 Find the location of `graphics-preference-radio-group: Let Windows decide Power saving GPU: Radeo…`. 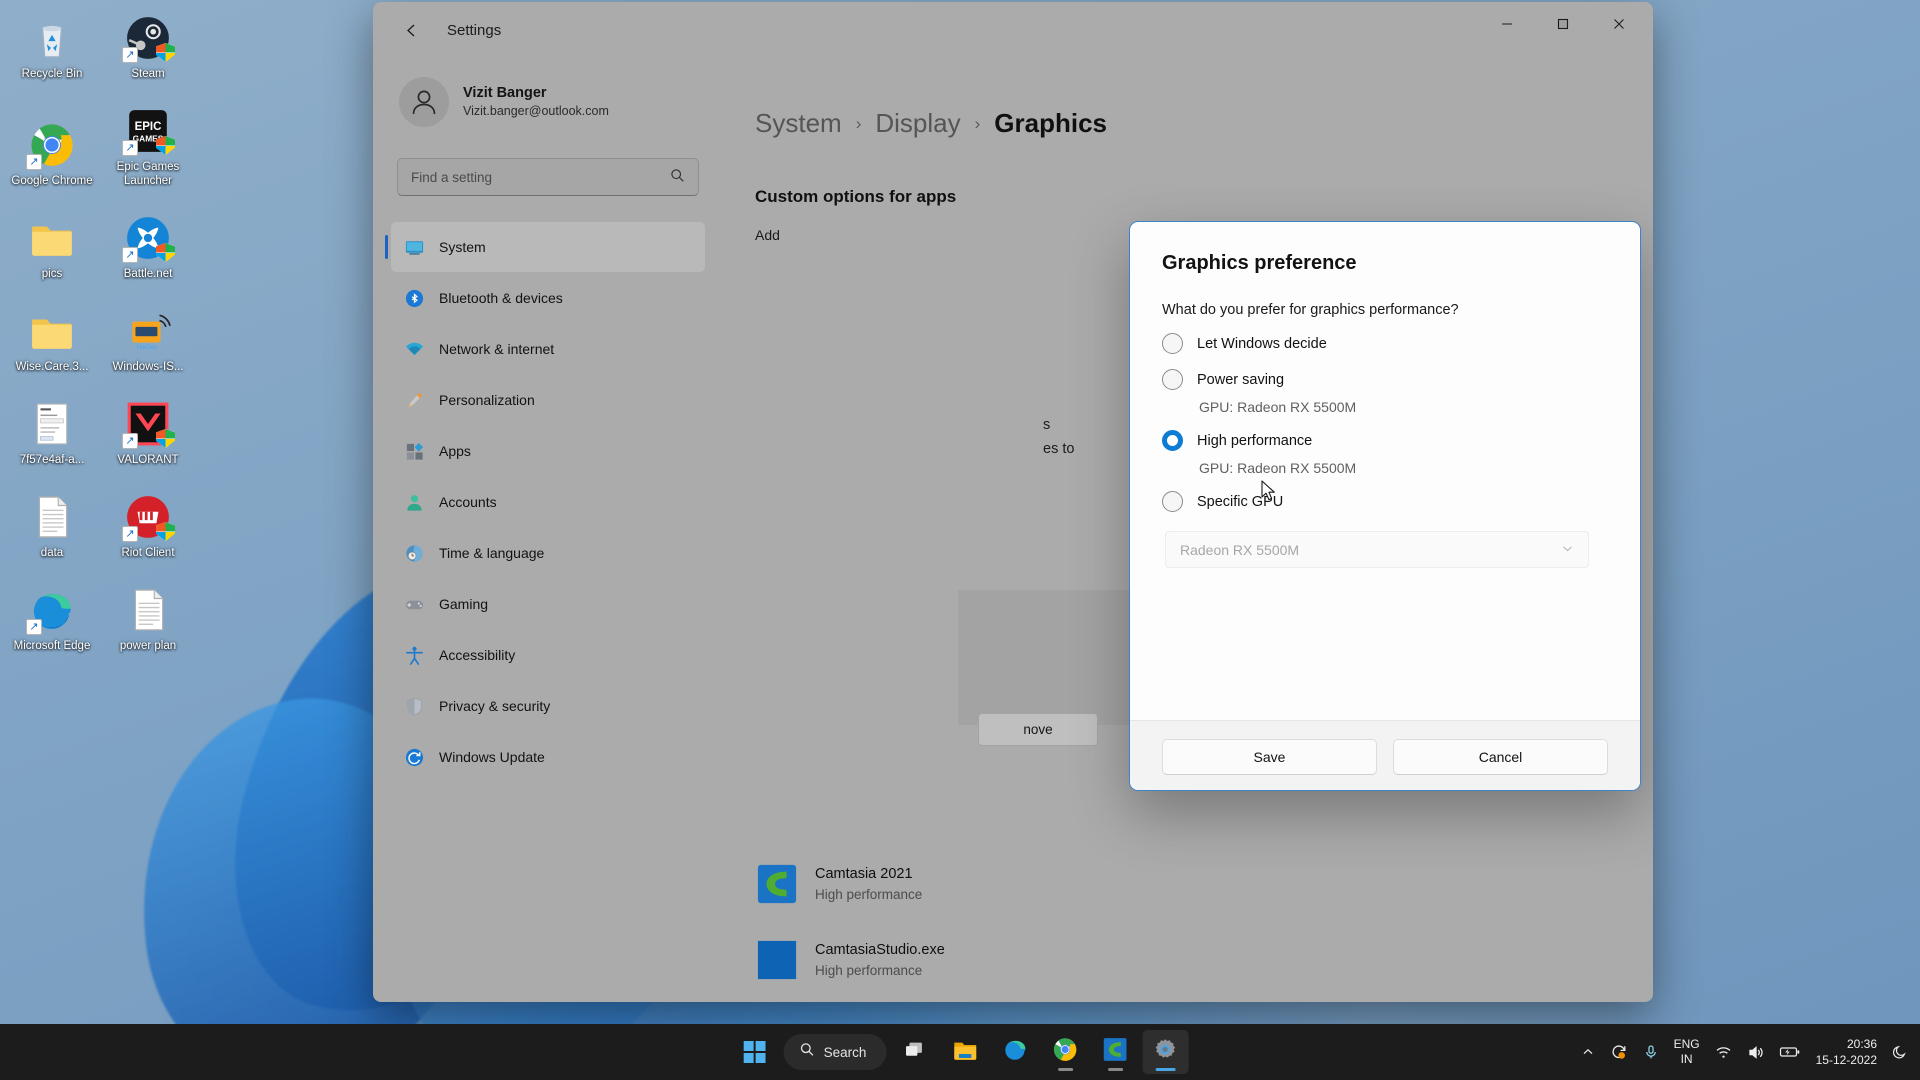

graphics-preference-radio-group: Let Windows decide Power saving GPU: Radeo… is located at coordinates (1385, 422).